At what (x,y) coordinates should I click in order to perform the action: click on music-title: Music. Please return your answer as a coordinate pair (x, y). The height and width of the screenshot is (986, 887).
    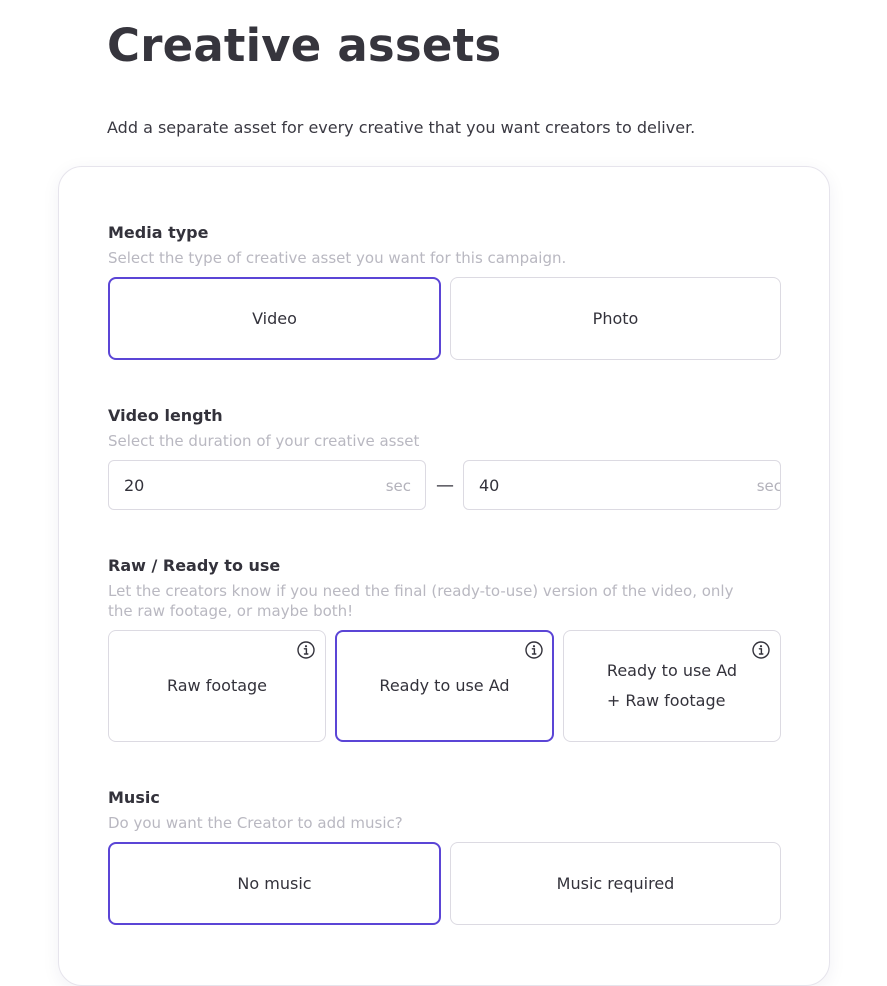
    Looking at the image, I should click on (134, 797).